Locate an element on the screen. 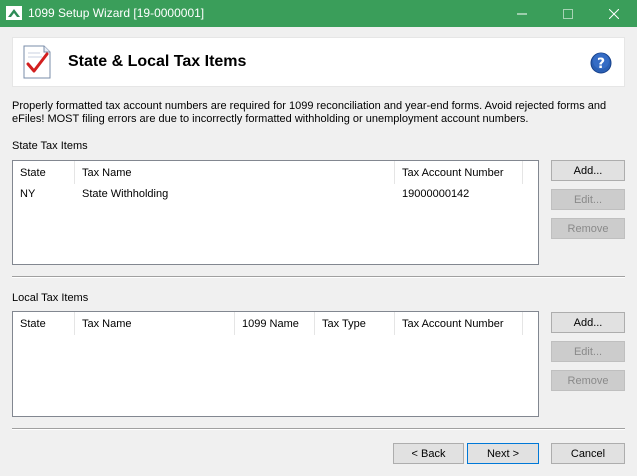  title-bar: 1099 Setup Wizard [19-0000001] is located at coordinates (318, 13).